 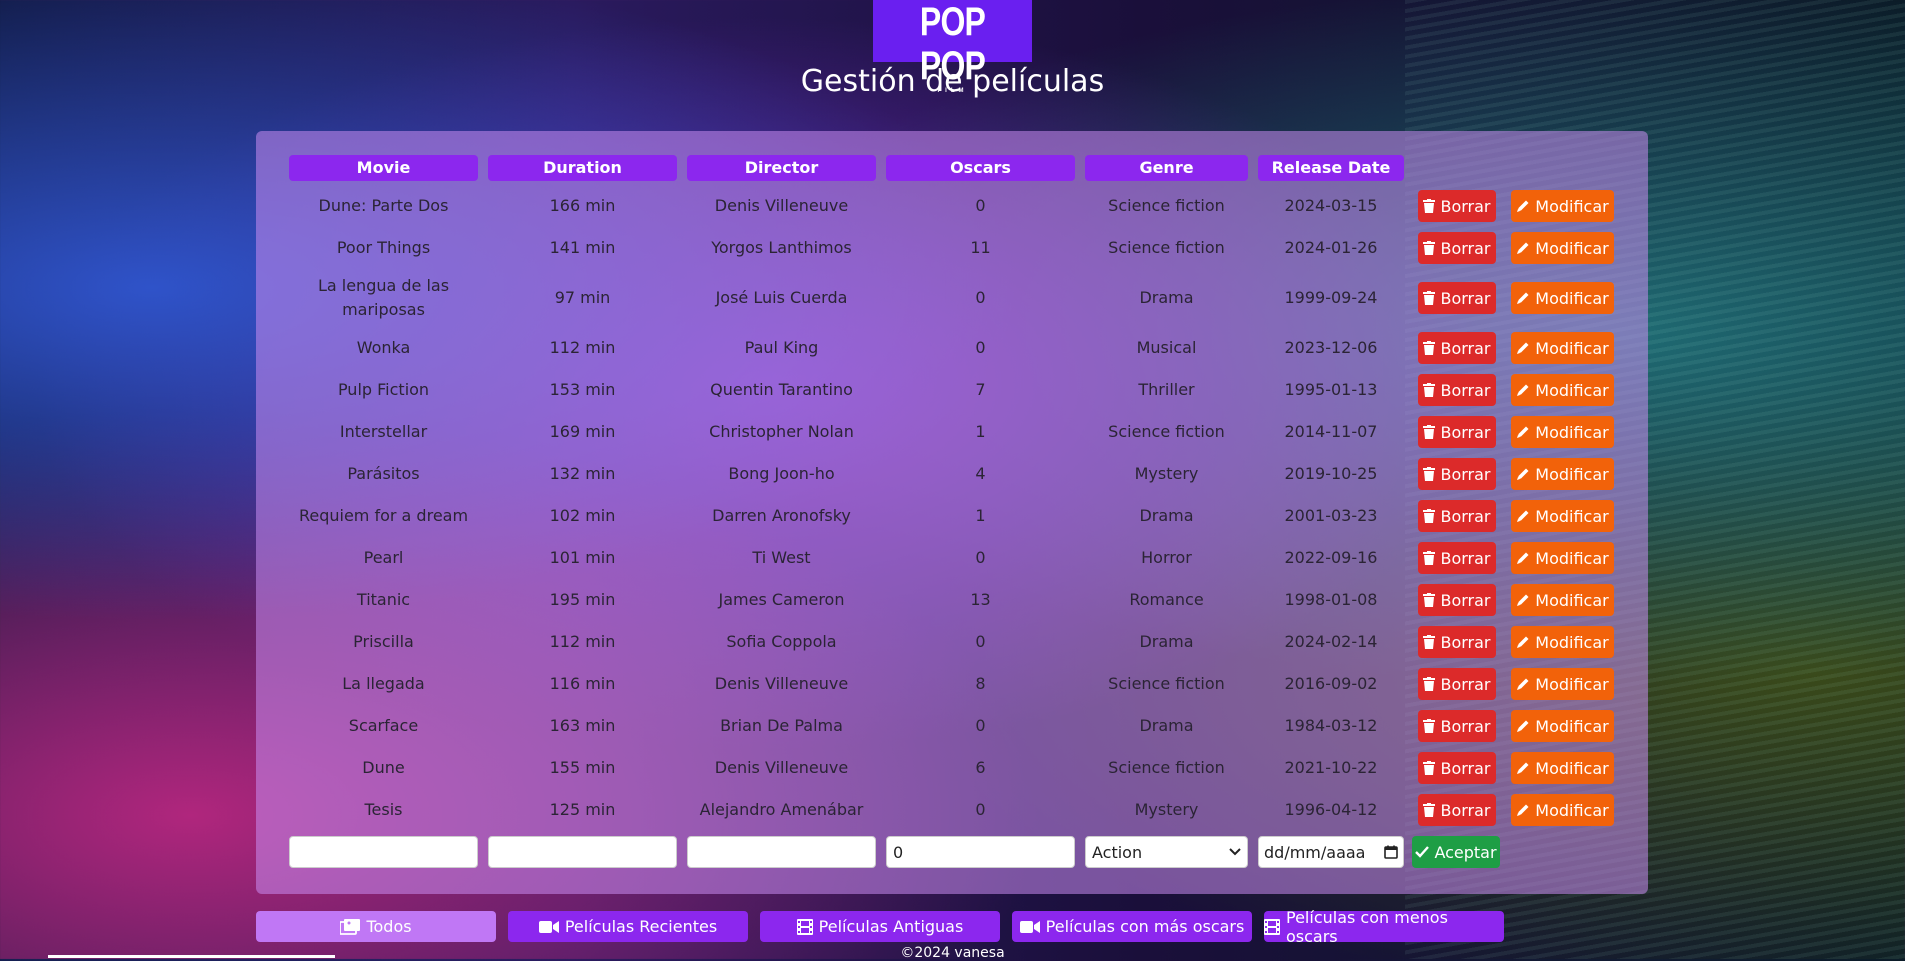 What do you see at coordinates (383, 852) in the screenshot?
I see `movie-input` at bounding box center [383, 852].